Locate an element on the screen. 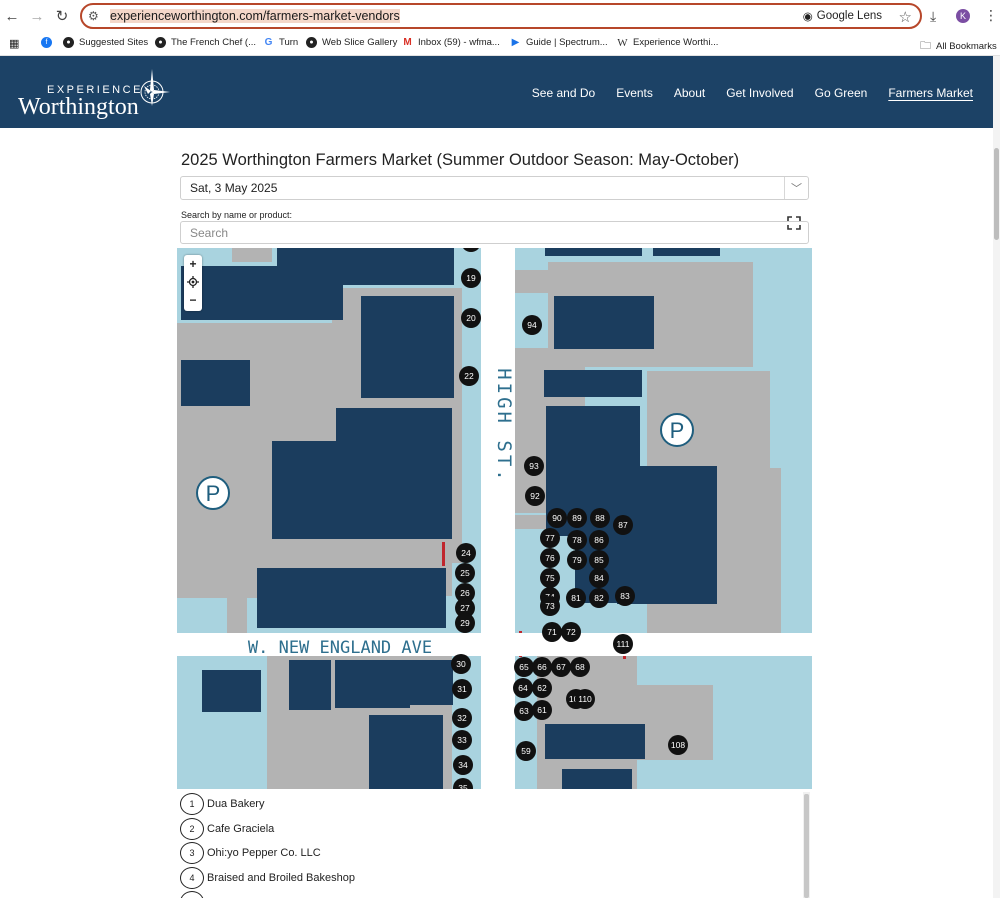 This screenshot has height=898, width=1000. search-input is located at coordinates (494, 232).